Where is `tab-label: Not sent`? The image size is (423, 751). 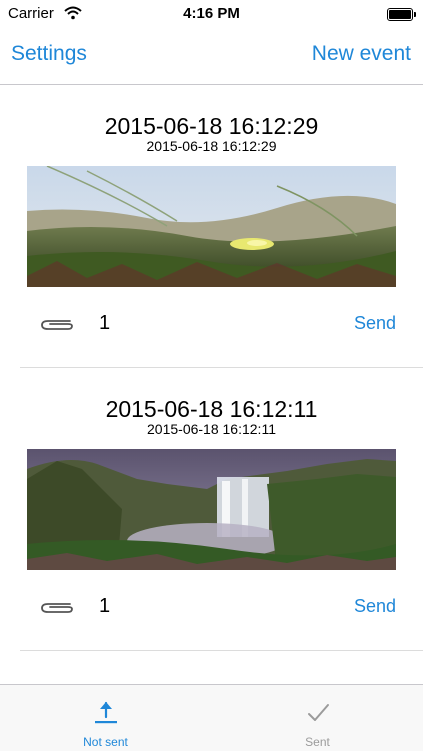
tab-label: Not sent is located at coordinates (105, 742).